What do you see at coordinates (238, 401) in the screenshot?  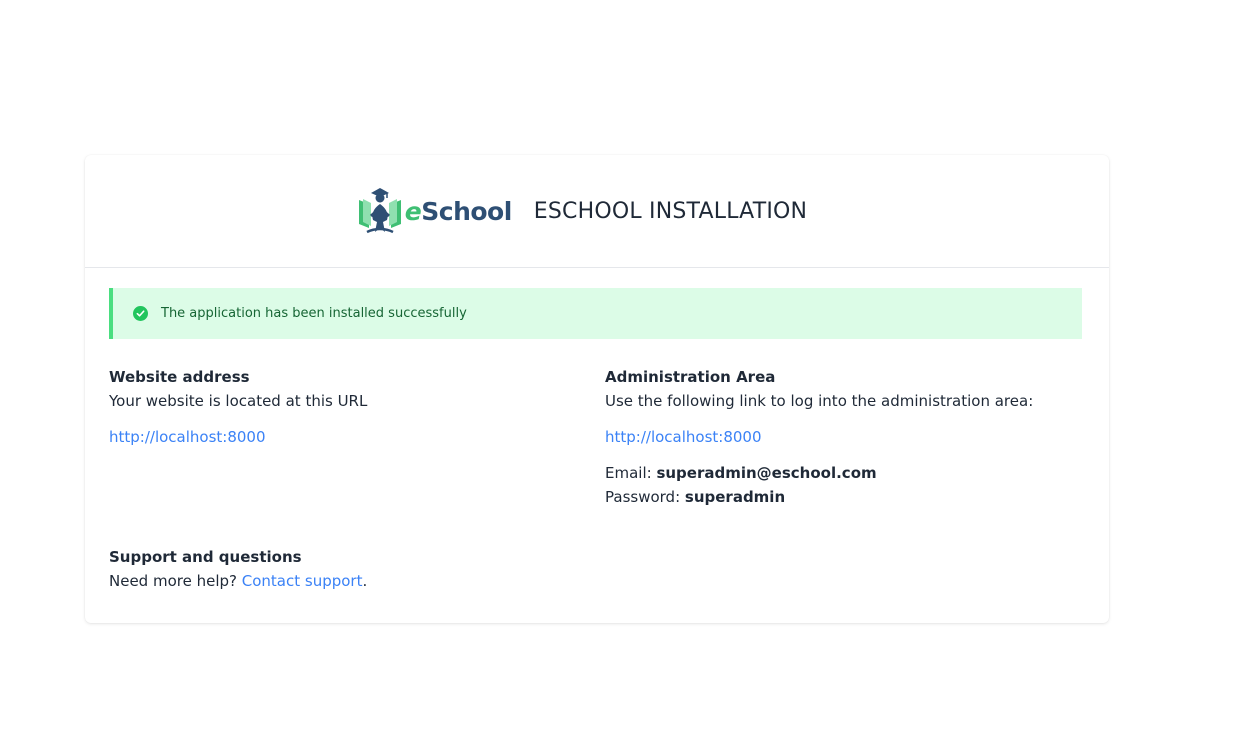 I see `website-description: Your website is located at this URL` at bounding box center [238, 401].